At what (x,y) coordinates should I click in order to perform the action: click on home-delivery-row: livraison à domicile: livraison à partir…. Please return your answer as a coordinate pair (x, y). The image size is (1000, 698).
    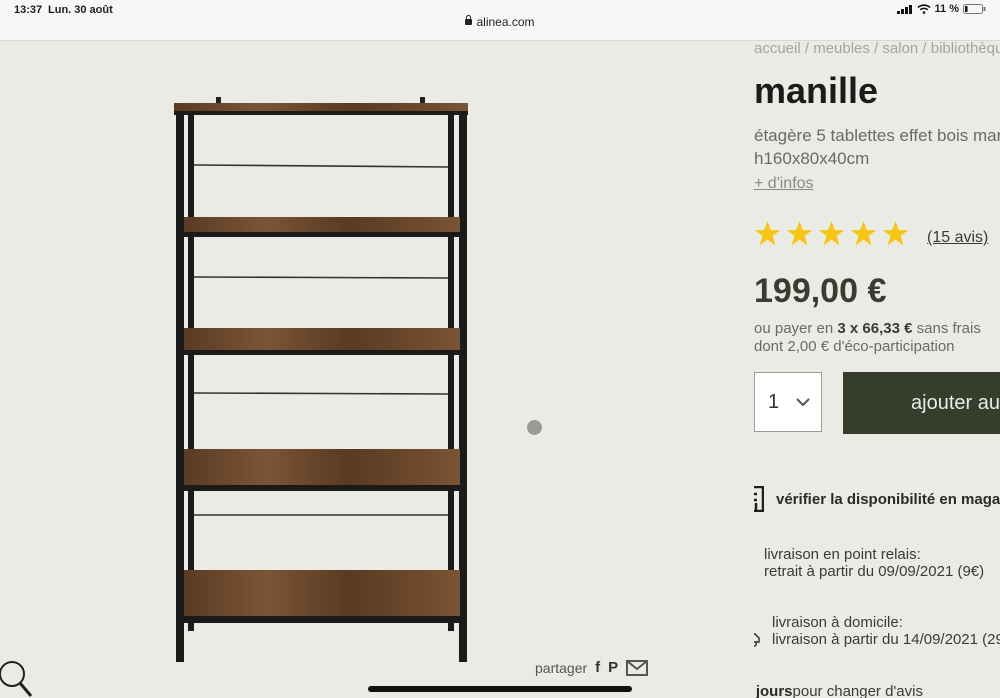
    Looking at the image, I should click on (877, 631).